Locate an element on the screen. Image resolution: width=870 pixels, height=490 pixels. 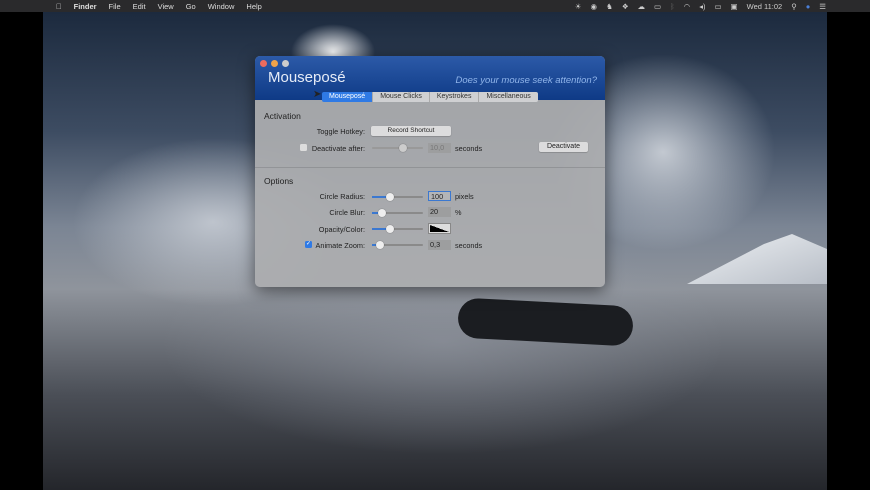
notification-center-icon: ☰ is located at coordinates (822, 6).